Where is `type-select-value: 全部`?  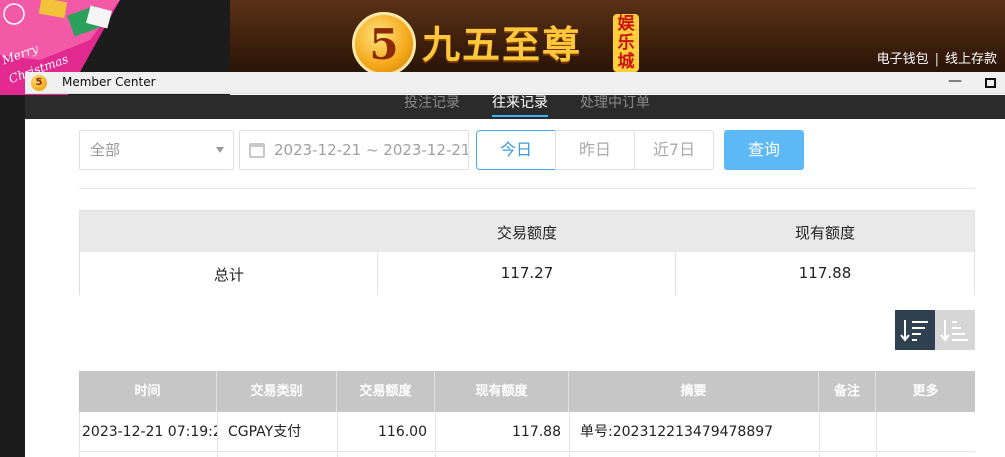 type-select-value: 全部 is located at coordinates (105, 150).